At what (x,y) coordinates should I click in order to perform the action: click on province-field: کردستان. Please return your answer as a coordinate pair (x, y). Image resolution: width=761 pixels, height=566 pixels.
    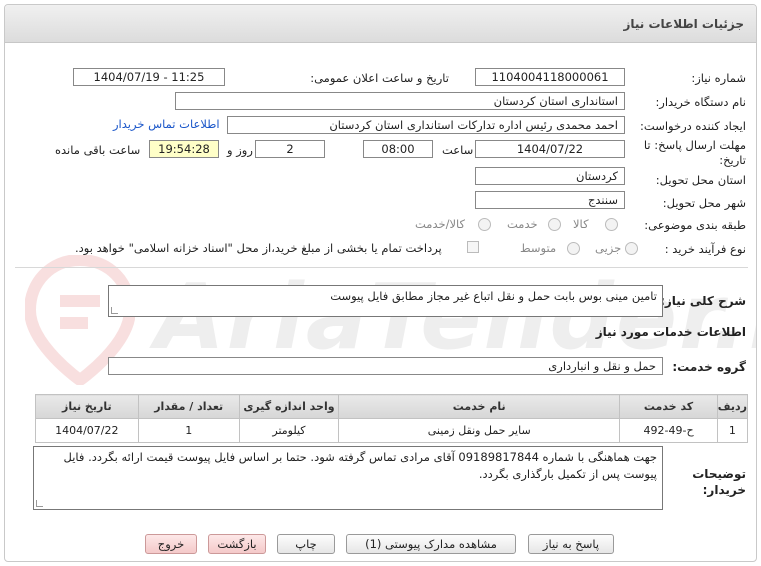
    Looking at the image, I should click on (550, 176).